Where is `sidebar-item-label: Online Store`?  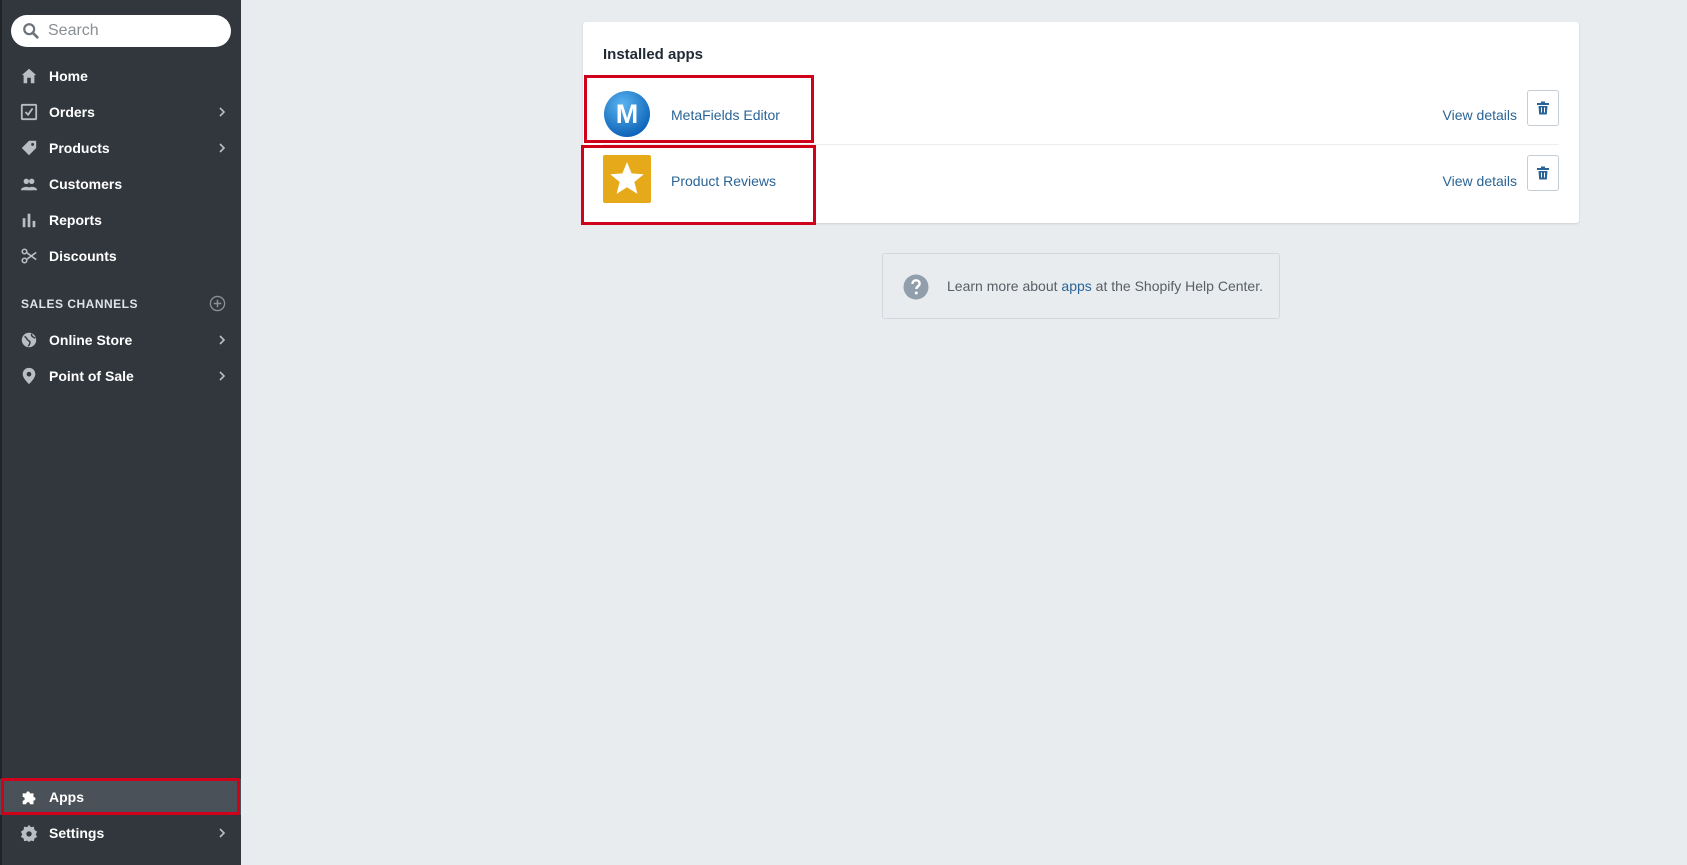 sidebar-item-label: Online Store is located at coordinates (91, 340).